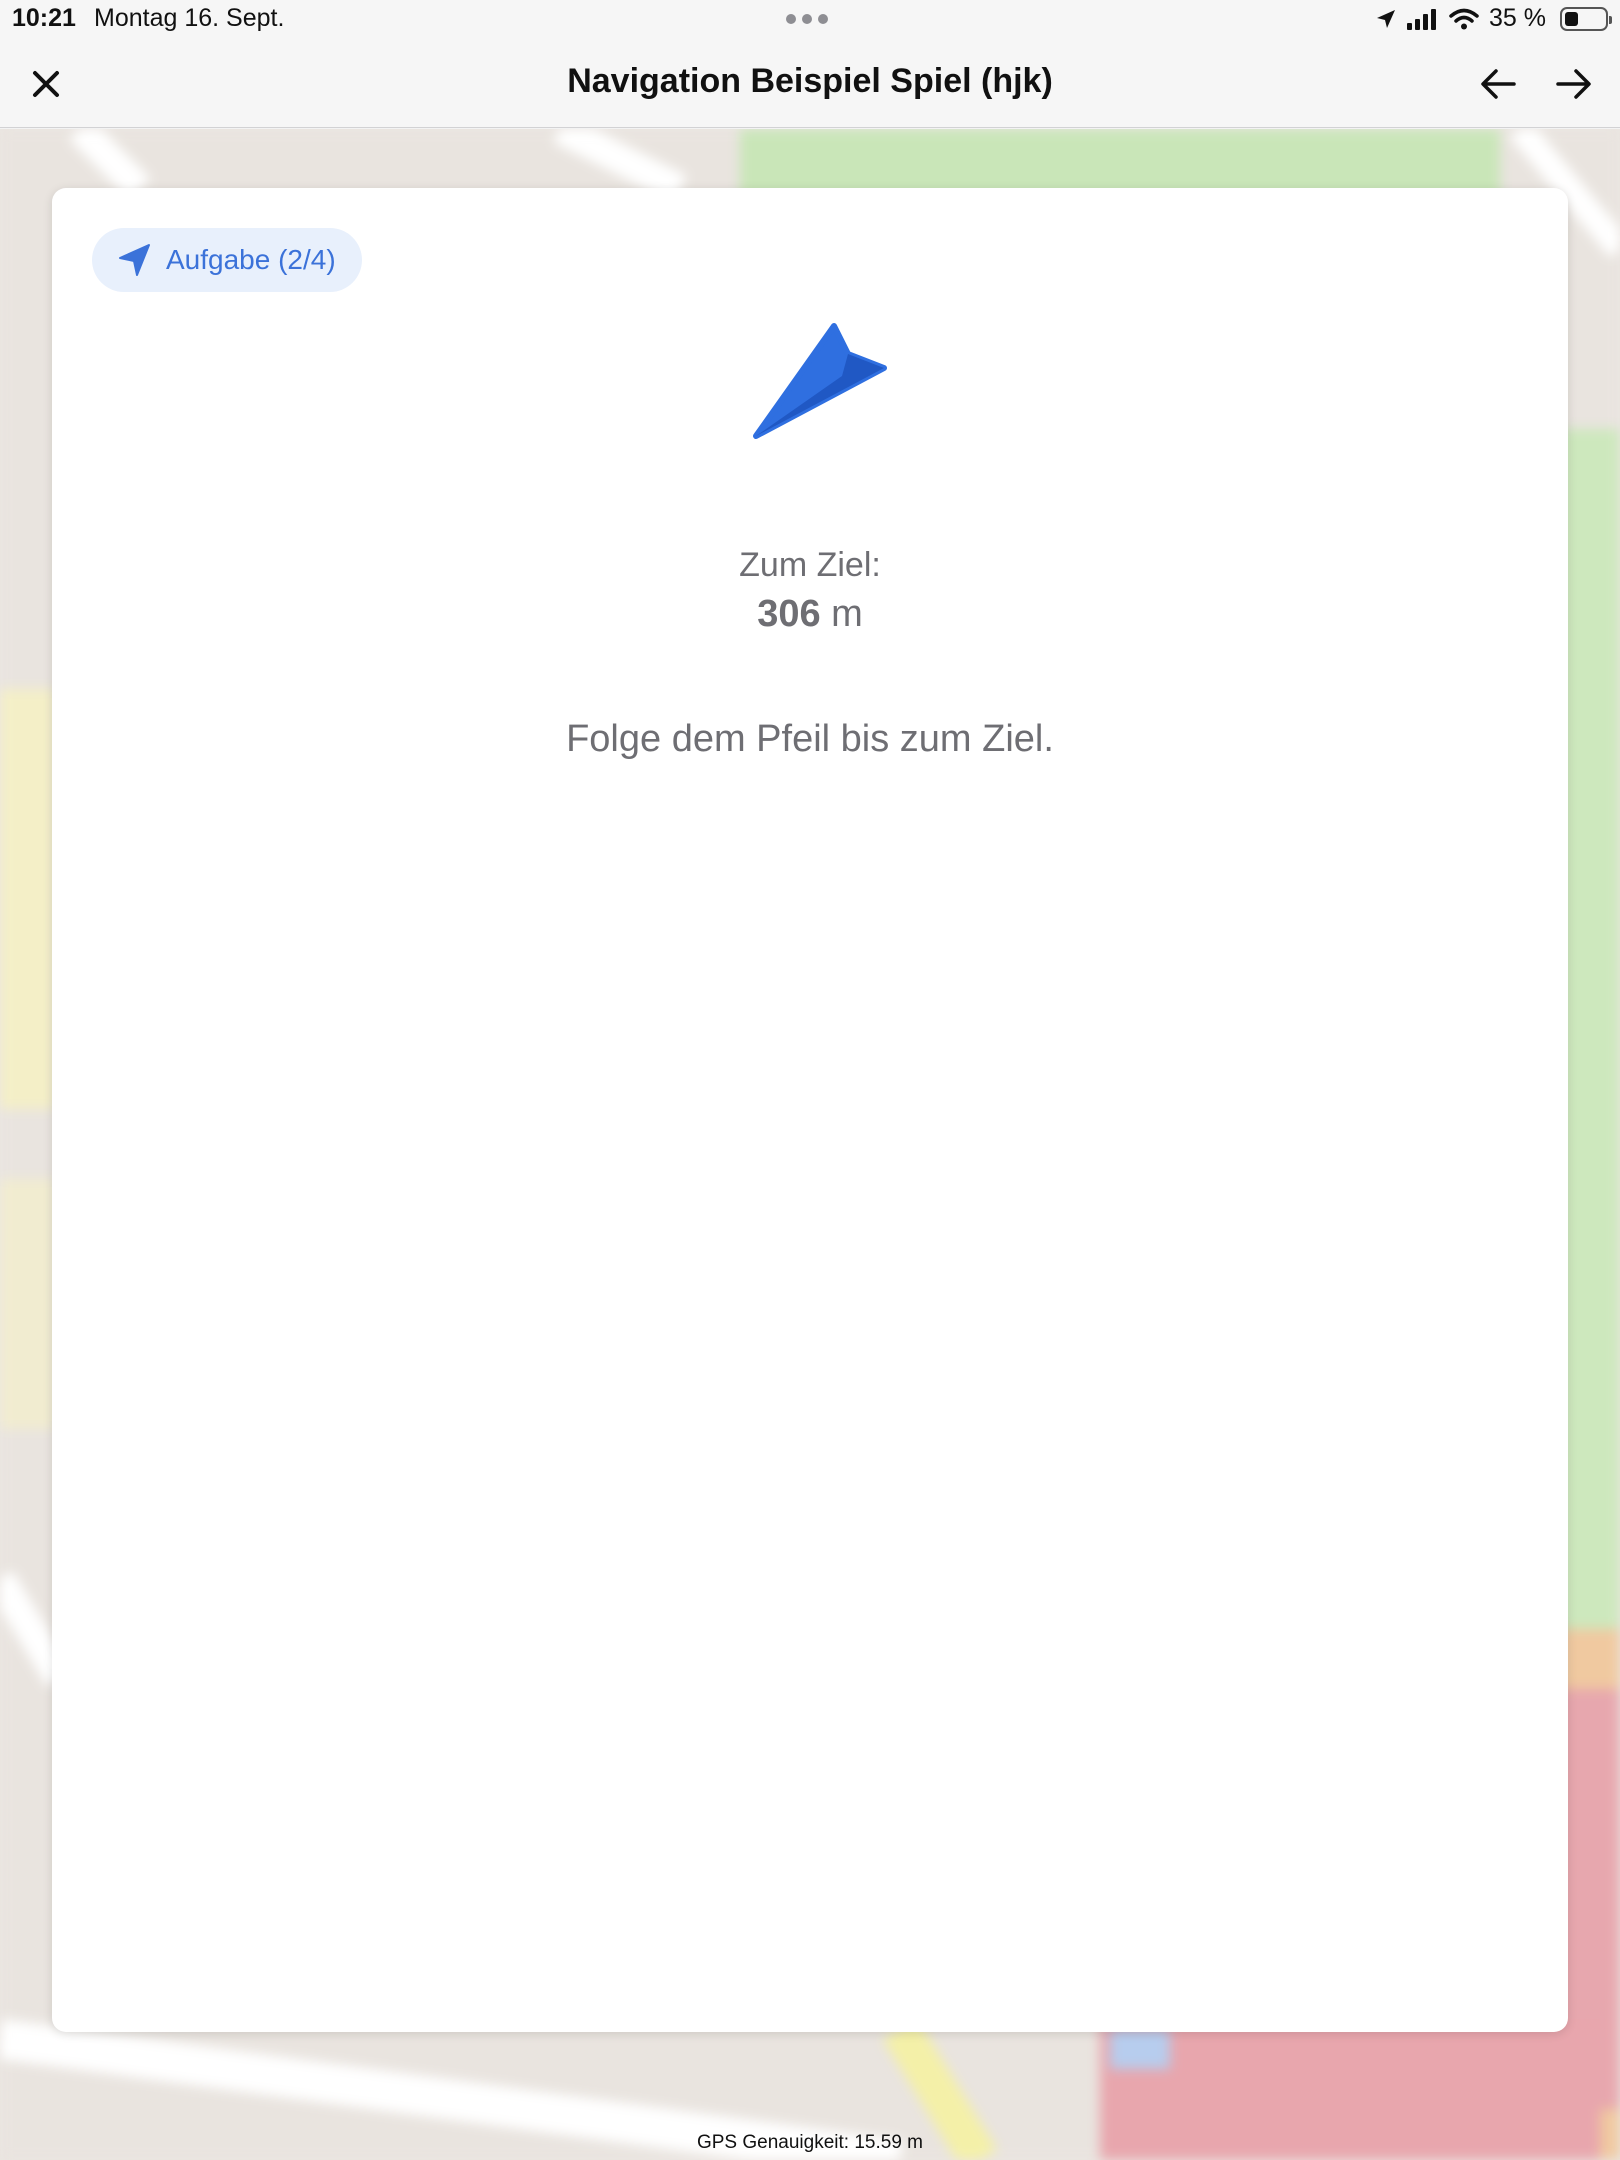 Image resolution: width=1620 pixels, height=2160 pixels. I want to click on distance-value: 306, so click(789, 614).